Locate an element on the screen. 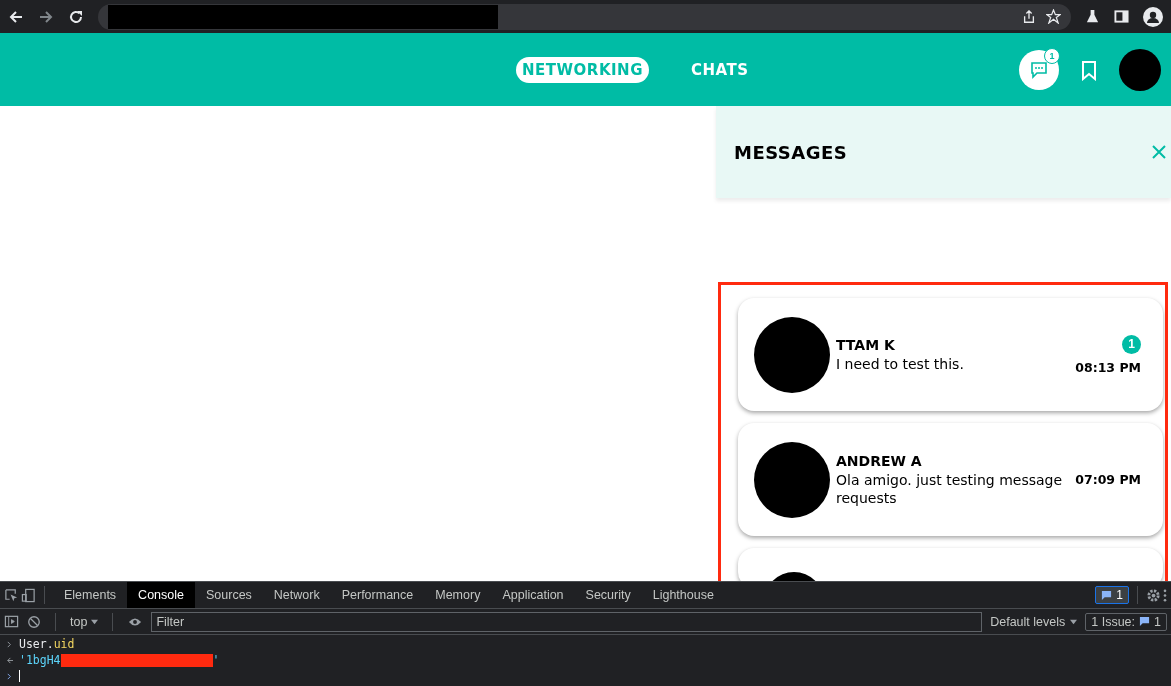 This screenshot has height=686, width=1171. message-preview: I need to test this. is located at coordinates (900, 363).